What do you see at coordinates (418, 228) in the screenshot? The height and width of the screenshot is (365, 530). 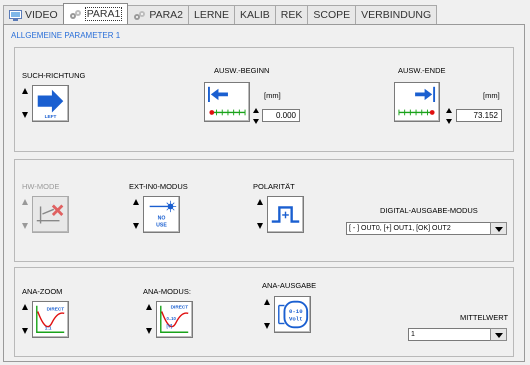 I see `digital-ausgabe-select: [ - ] OUT0, [+] OUT1, [OK] OUT2` at bounding box center [418, 228].